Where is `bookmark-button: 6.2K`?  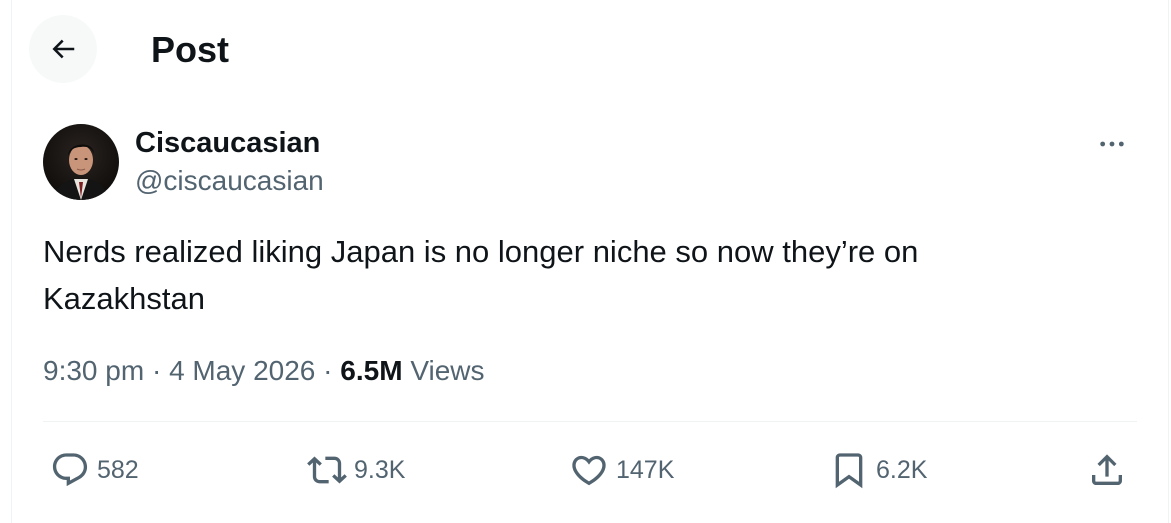
bookmark-button: 6.2K is located at coordinates (878, 470).